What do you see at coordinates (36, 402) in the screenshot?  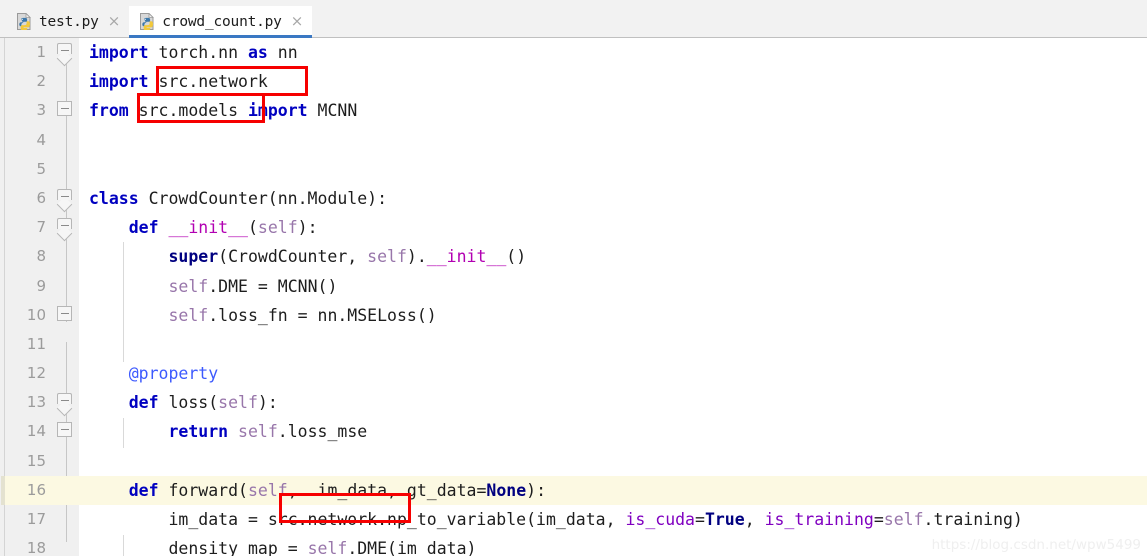 I see `line-number: 13` at bounding box center [36, 402].